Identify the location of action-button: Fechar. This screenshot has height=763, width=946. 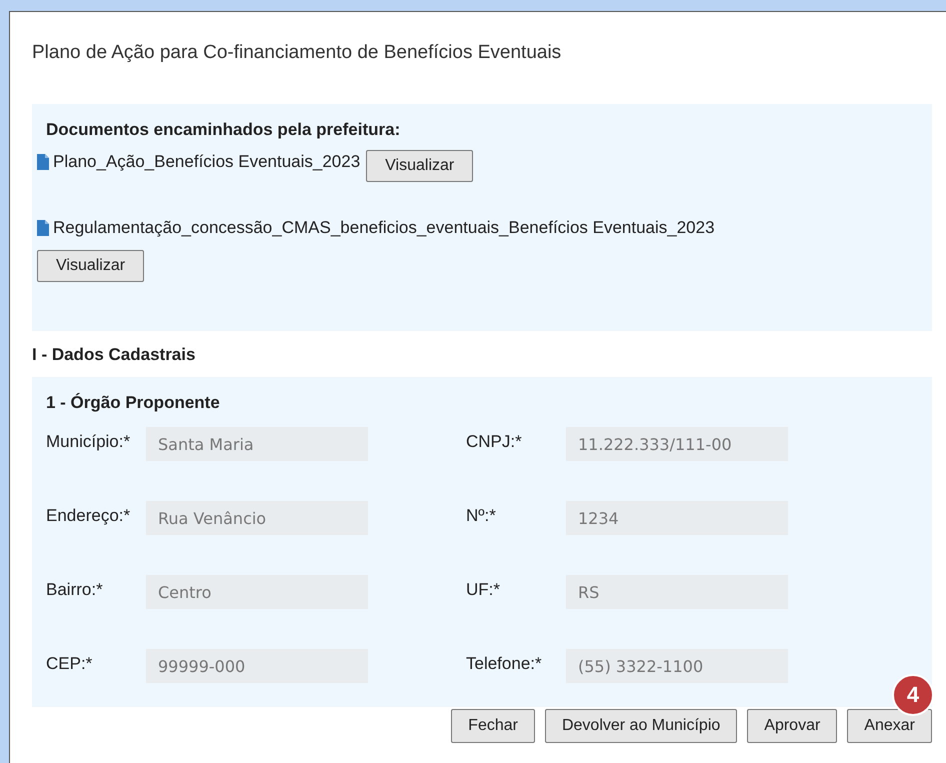
(493, 726).